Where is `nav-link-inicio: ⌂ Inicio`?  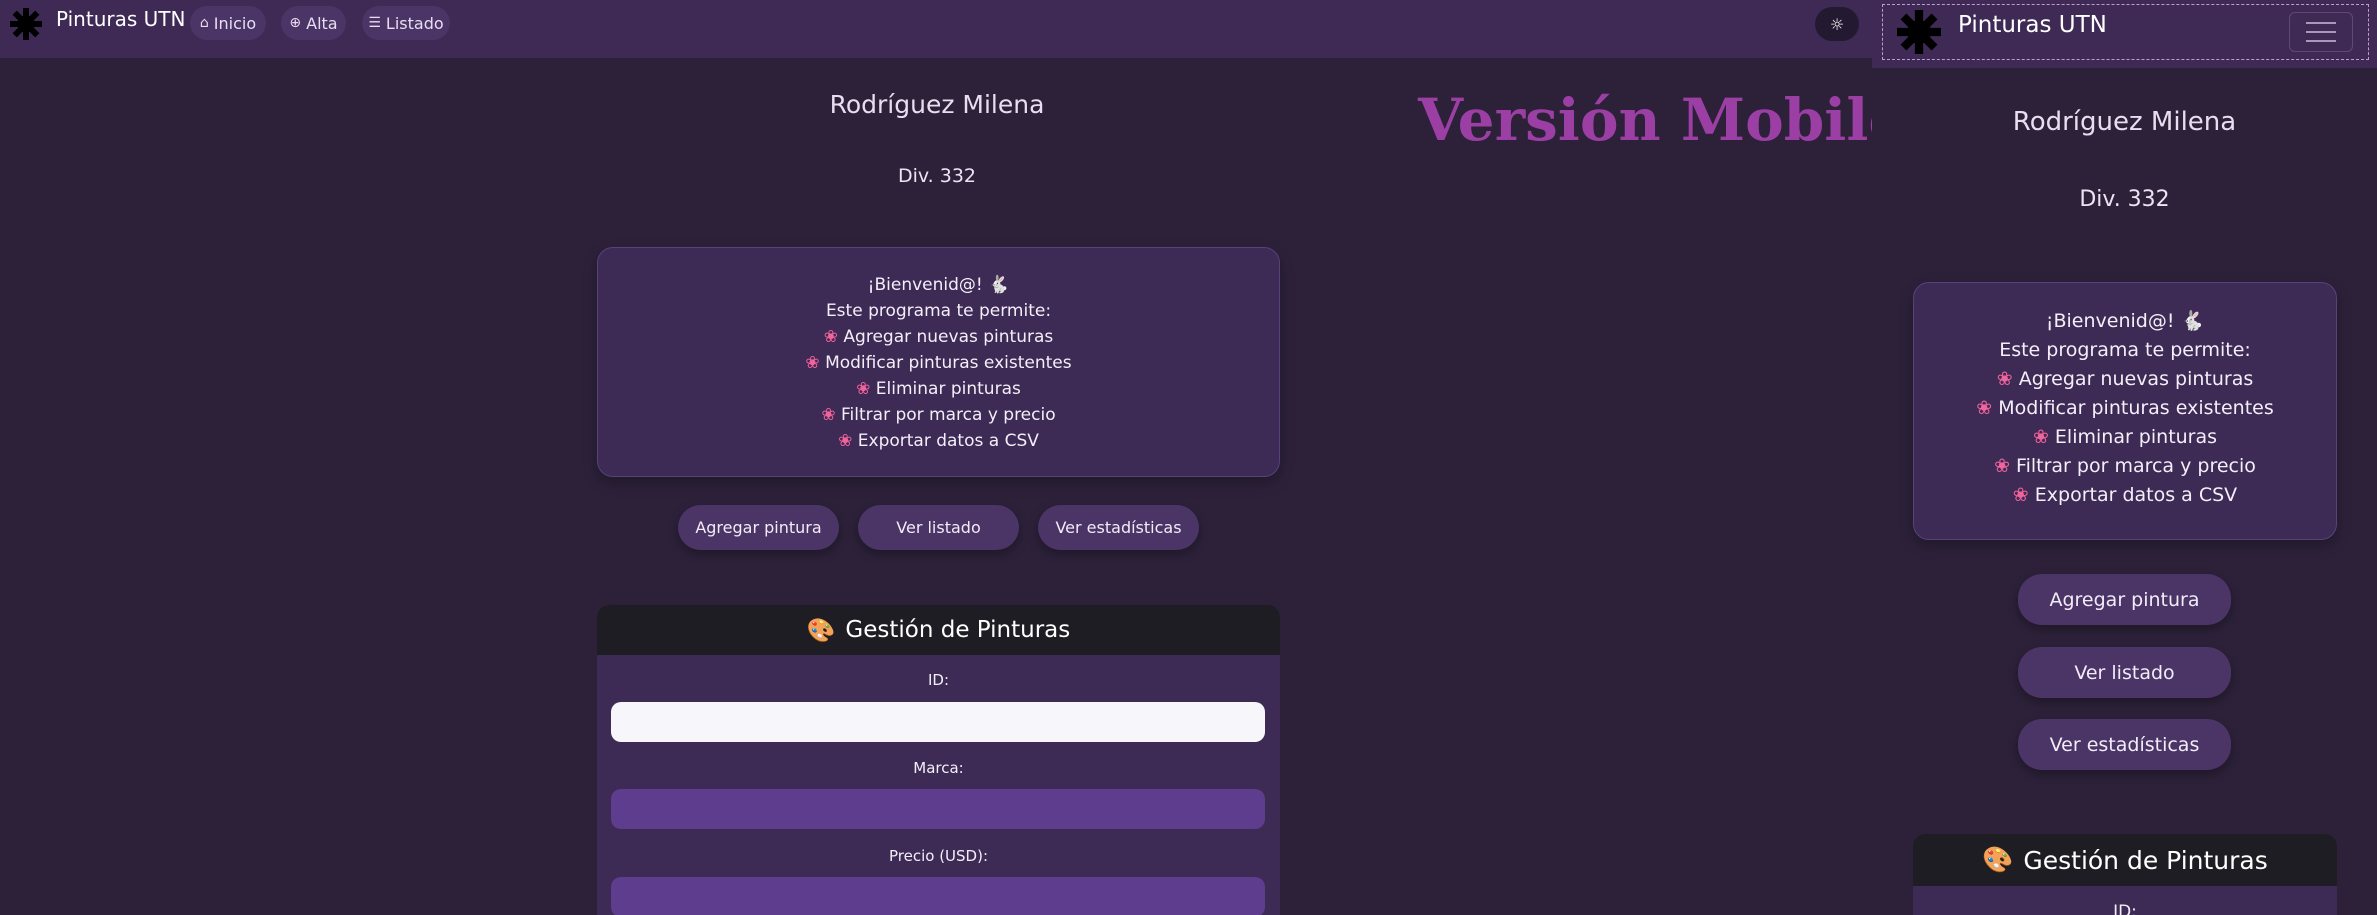 nav-link-inicio: ⌂ Inicio is located at coordinates (228, 23).